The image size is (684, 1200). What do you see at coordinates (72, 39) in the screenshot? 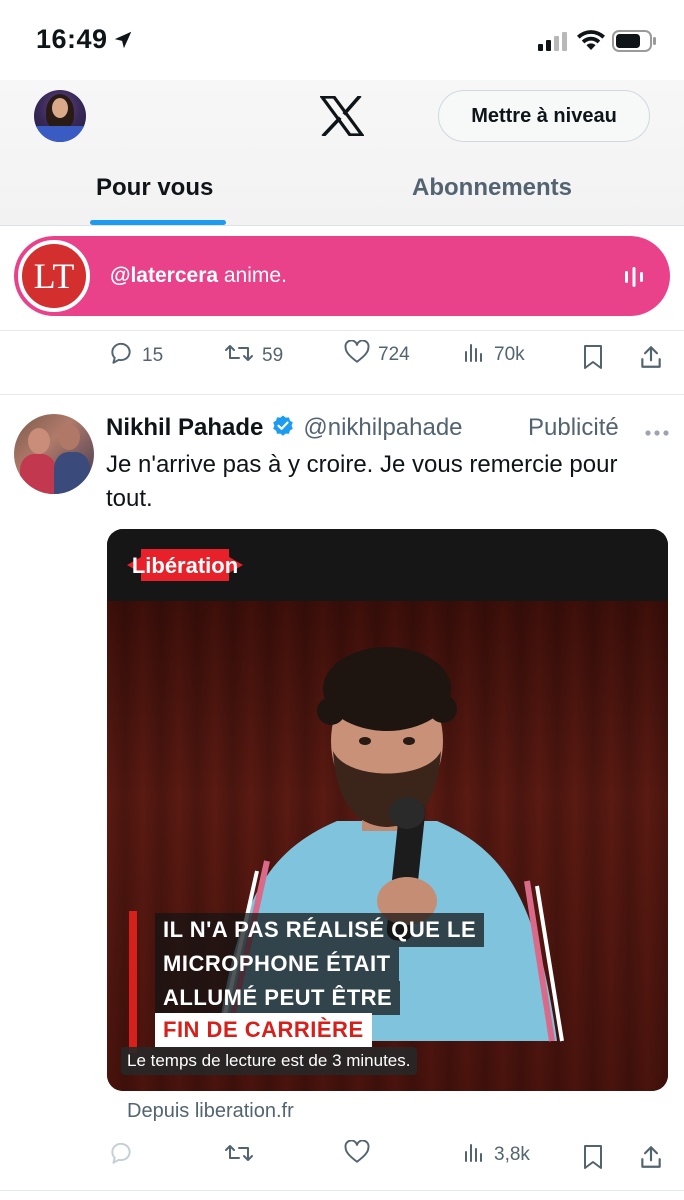
I see `status-time: 16:49` at bounding box center [72, 39].